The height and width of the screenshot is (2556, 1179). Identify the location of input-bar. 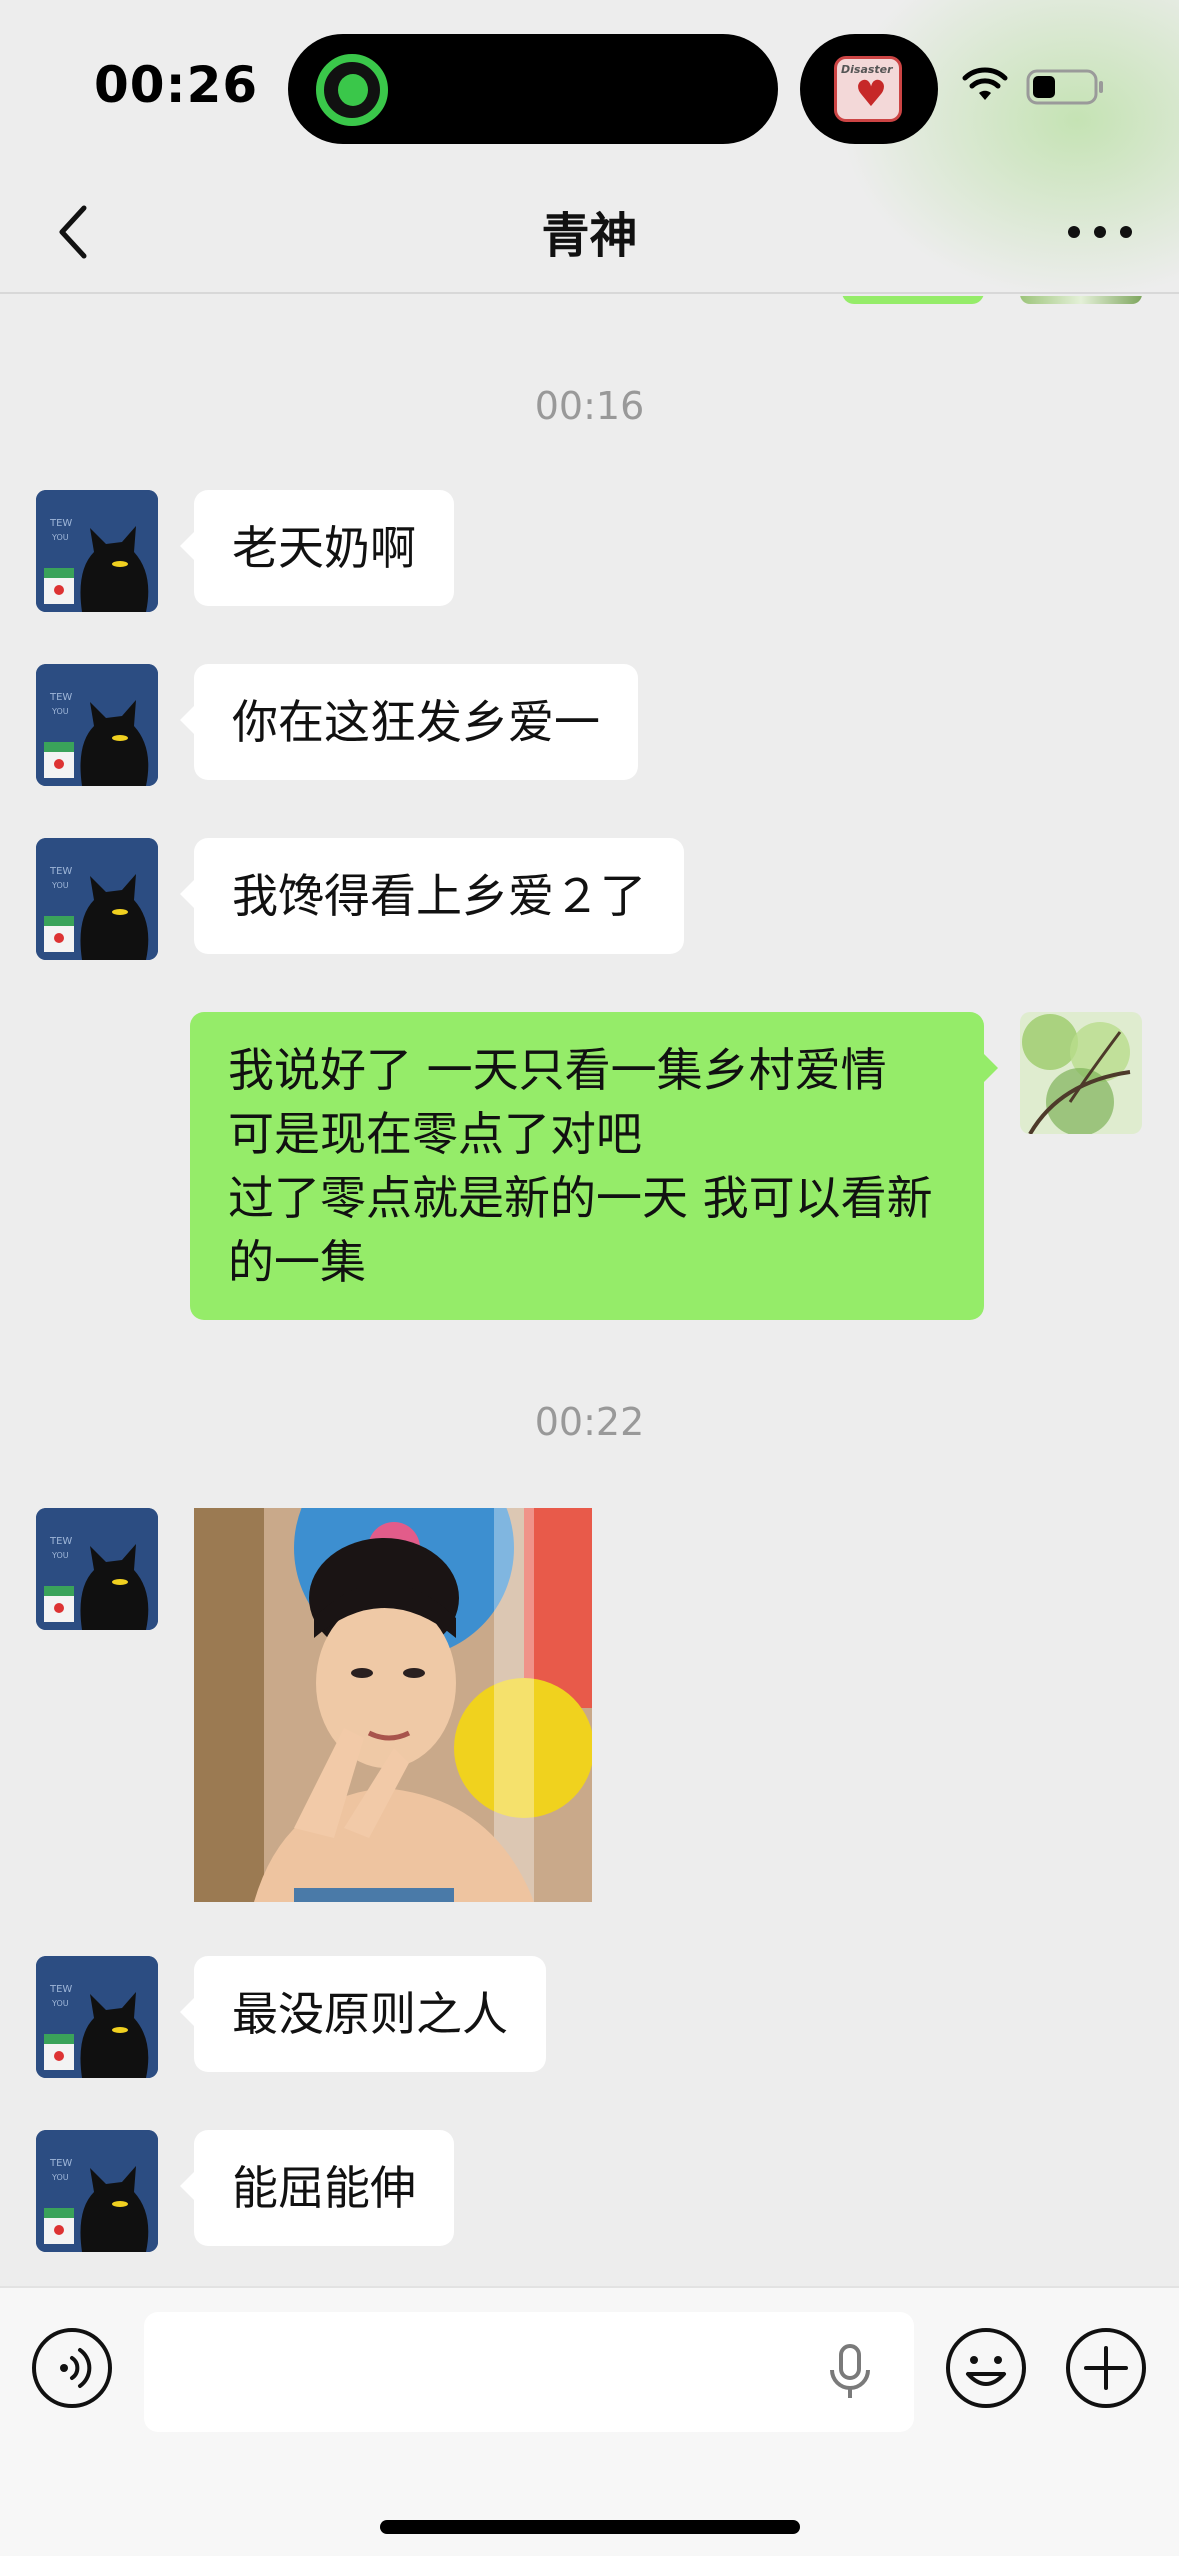
(589, 2421).